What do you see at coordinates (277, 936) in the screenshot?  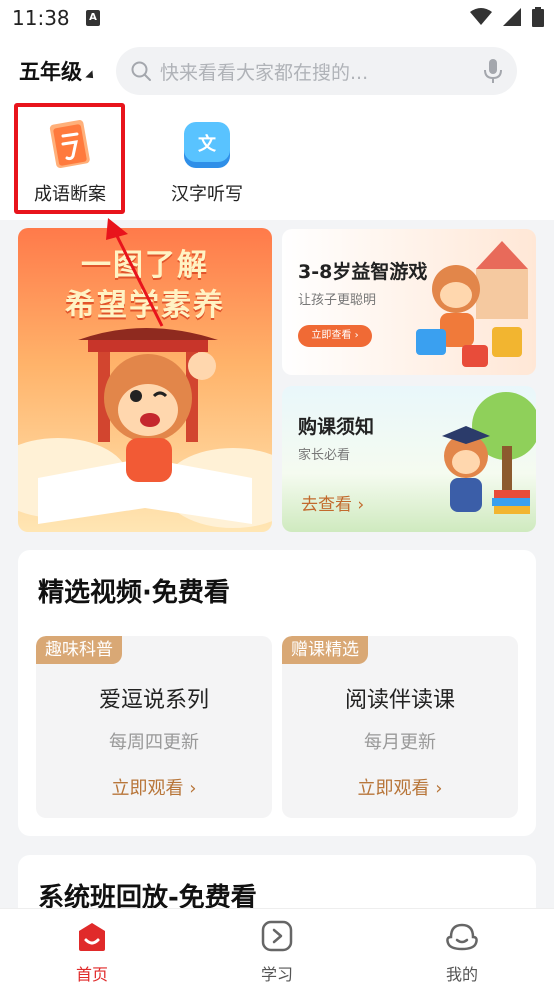 I see `study-play-icon` at bounding box center [277, 936].